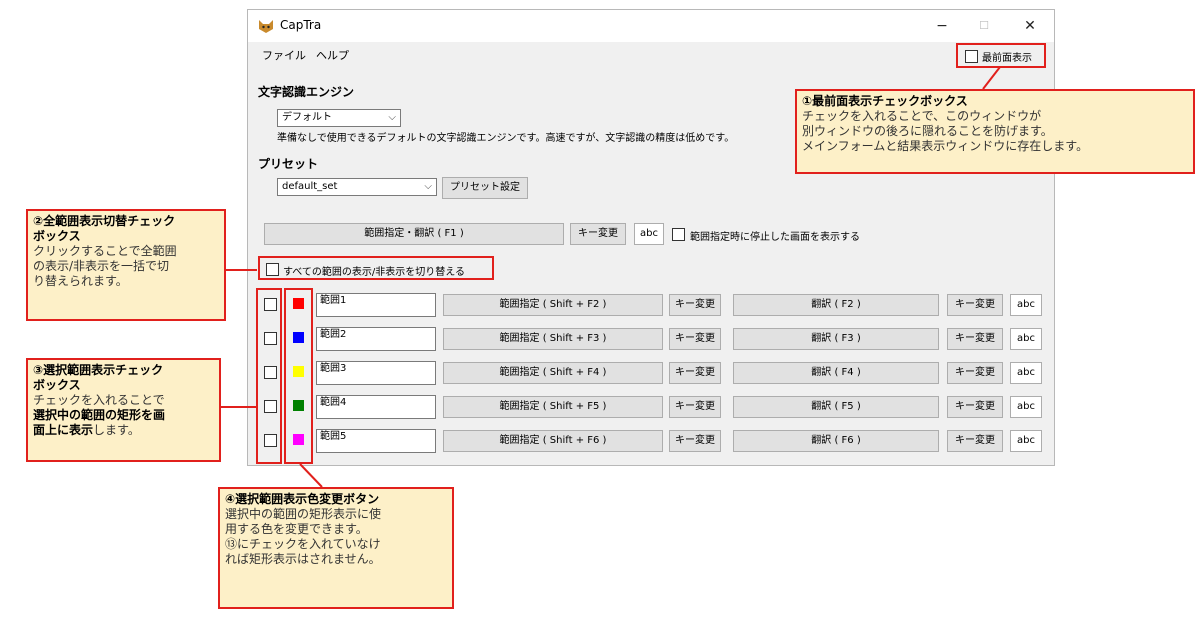 This screenshot has width=1200, height=621. Describe the element at coordinates (63, 430) in the screenshot. I see `callout-range-visible-bold-2: 面上に表示` at that location.